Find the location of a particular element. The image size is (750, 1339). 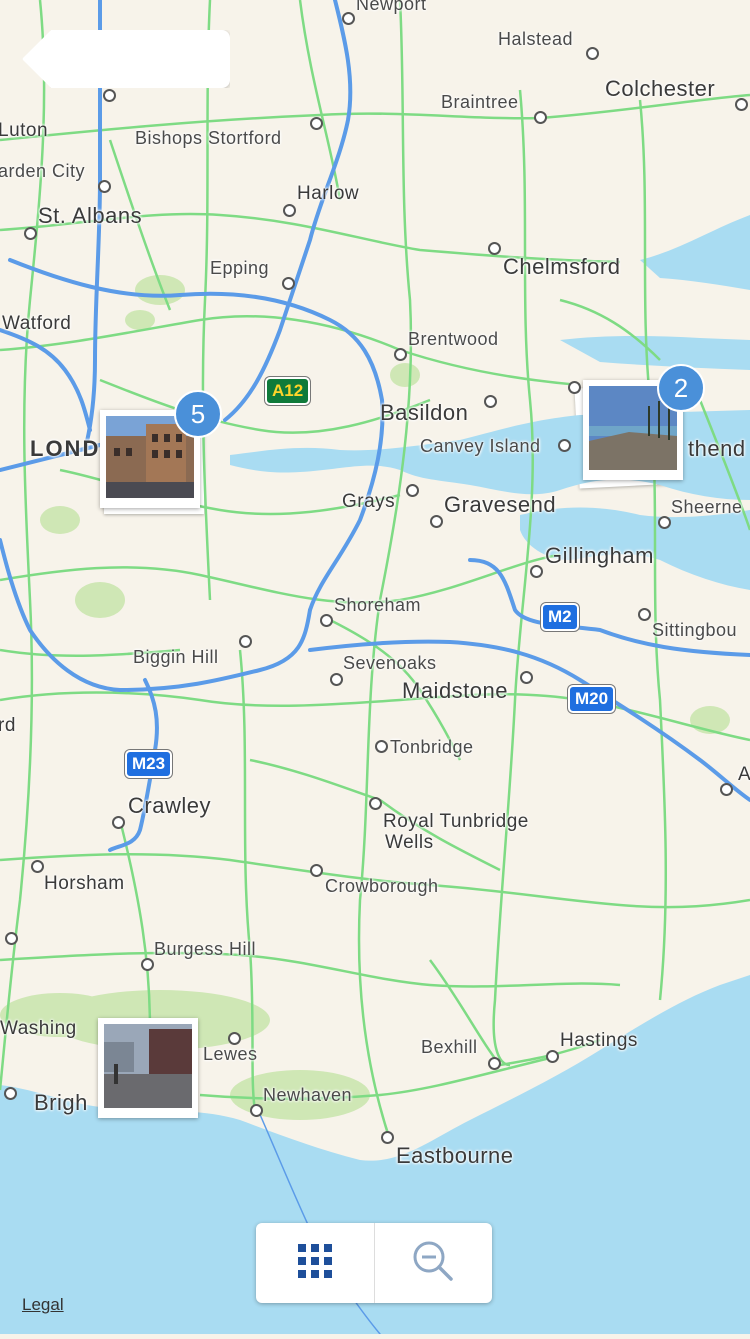

zoom-out-icon is located at coordinates (433, 1263).